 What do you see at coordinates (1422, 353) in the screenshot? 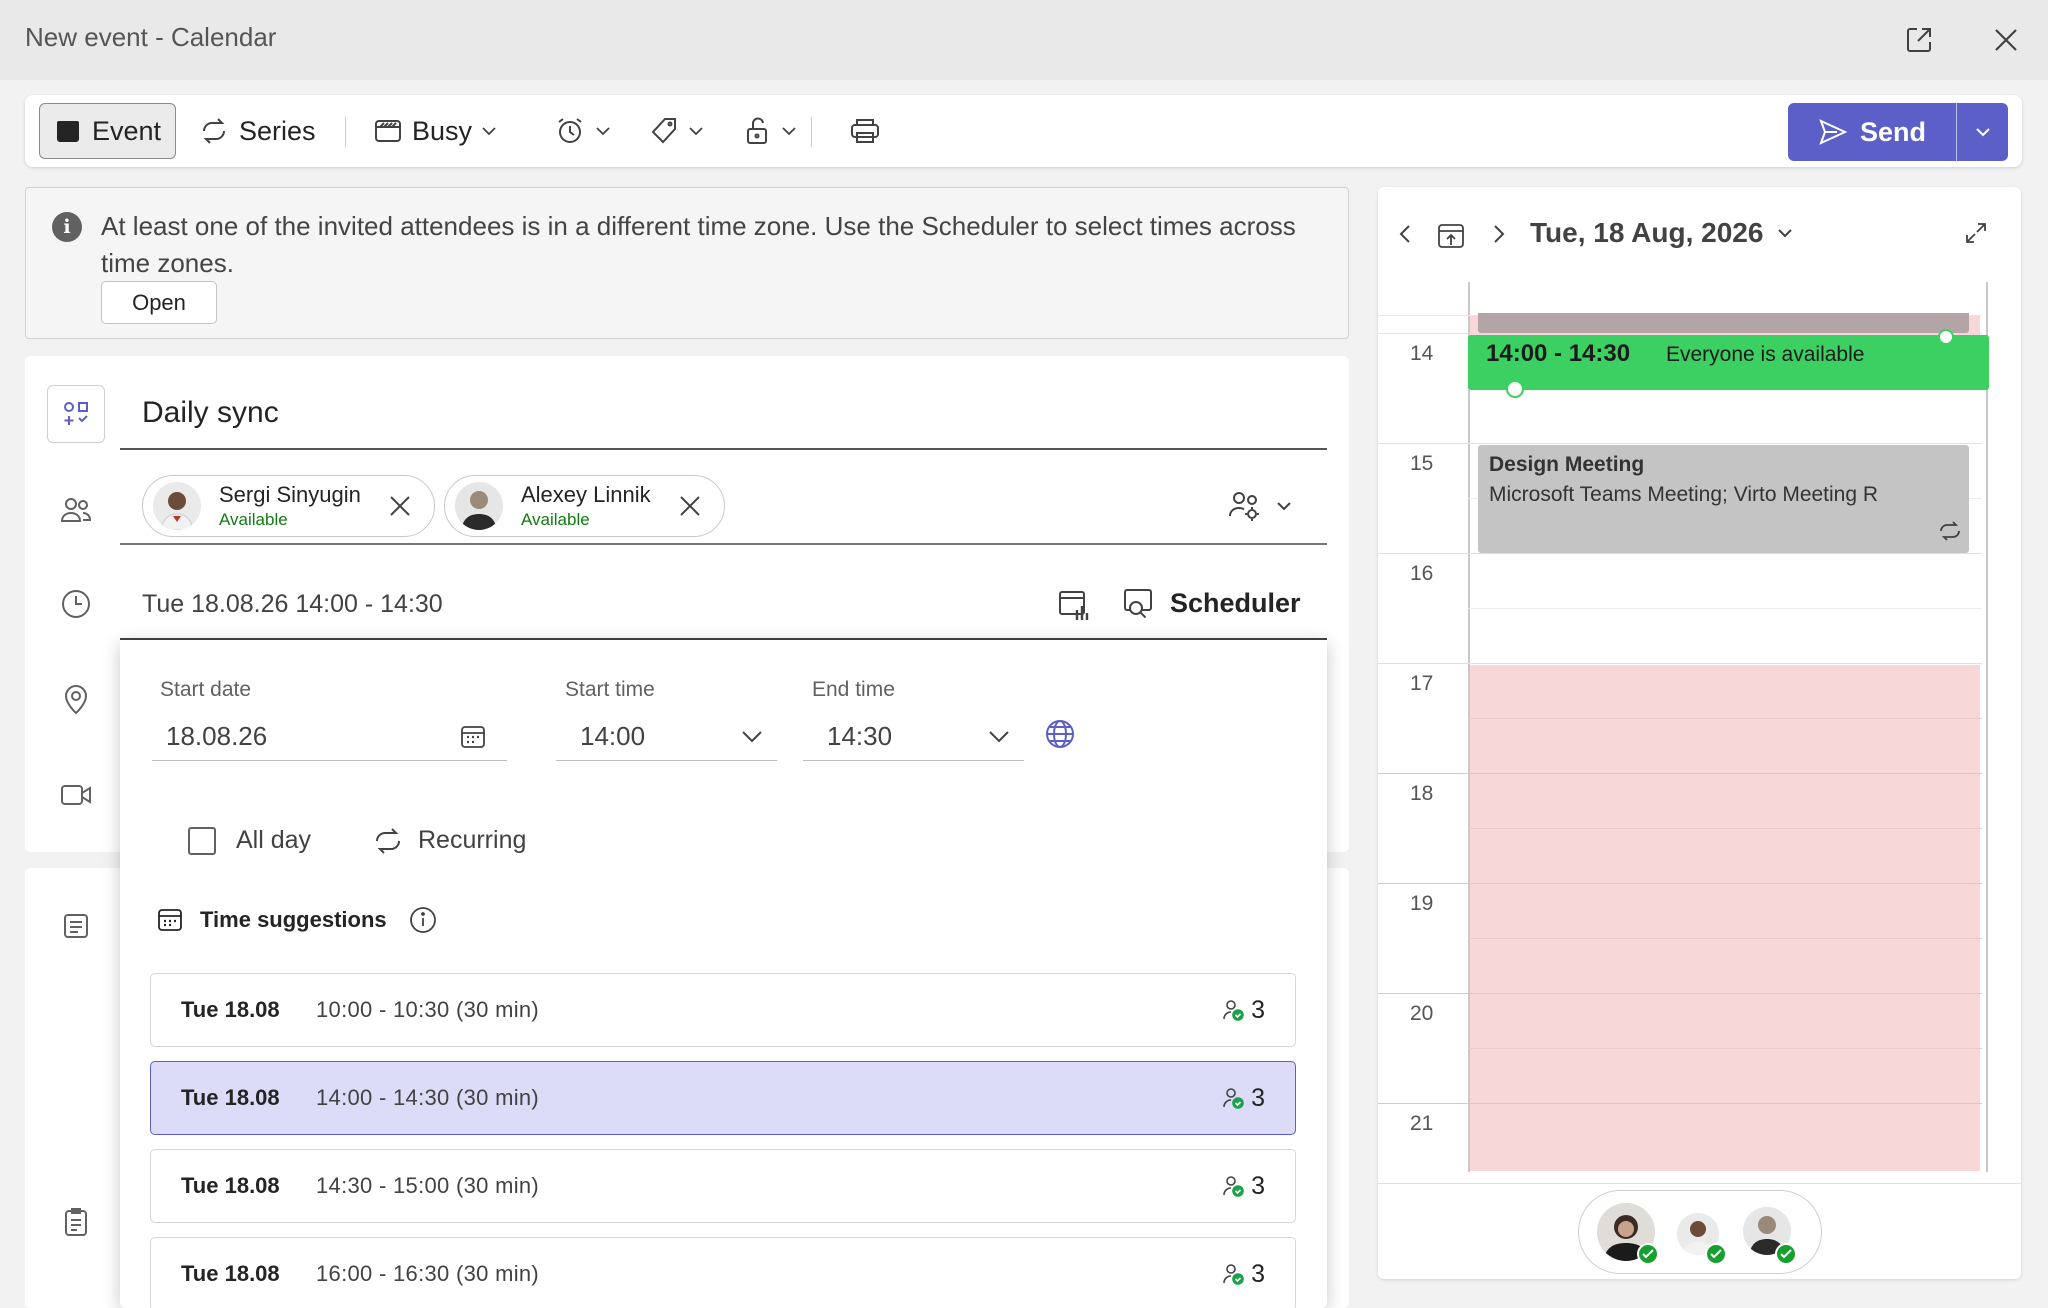
I see `hour-label: 14` at bounding box center [1422, 353].